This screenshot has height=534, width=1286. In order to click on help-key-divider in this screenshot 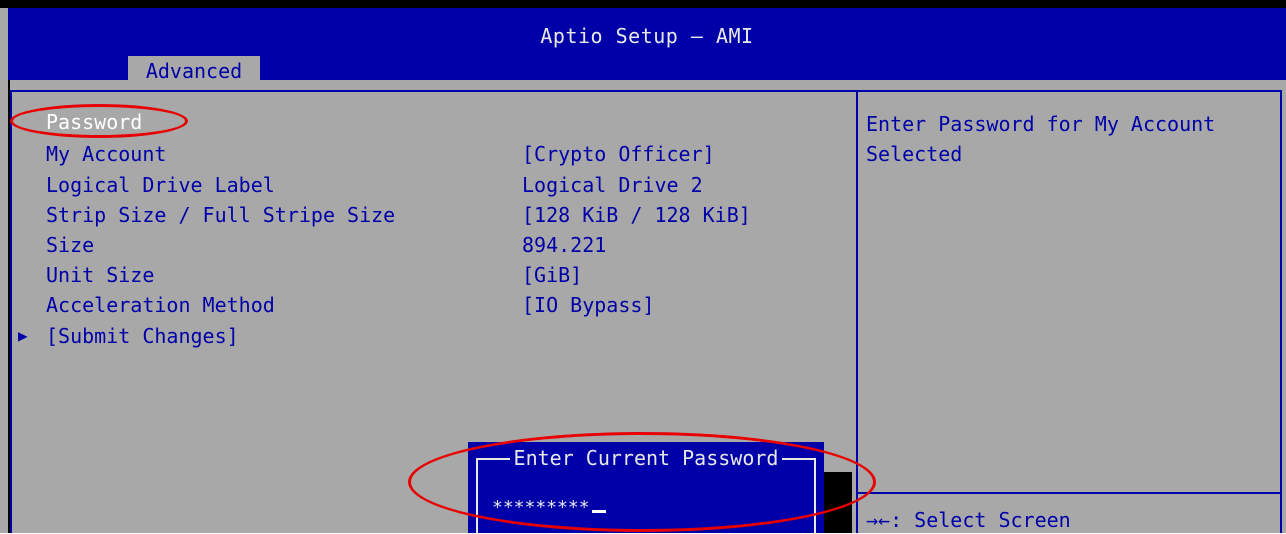, I will do `click(1070, 493)`.